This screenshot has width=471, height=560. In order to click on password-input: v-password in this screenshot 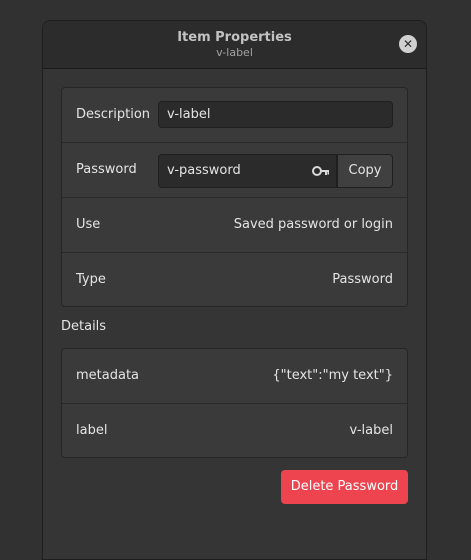, I will do `click(247, 171)`.